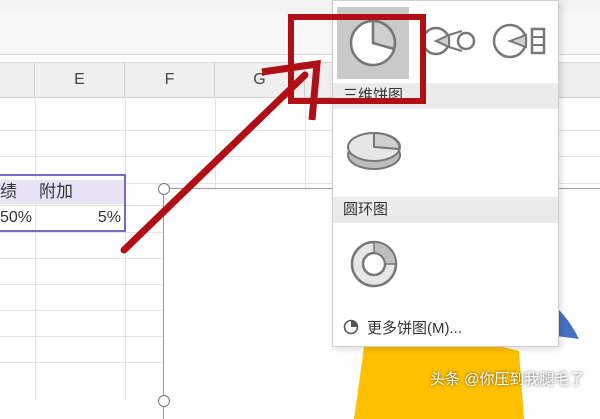 This screenshot has height=419, width=600. What do you see at coordinates (445, 210) in the screenshot?
I see `section-header-doughnut: 圆环图` at bounding box center [445, 210].